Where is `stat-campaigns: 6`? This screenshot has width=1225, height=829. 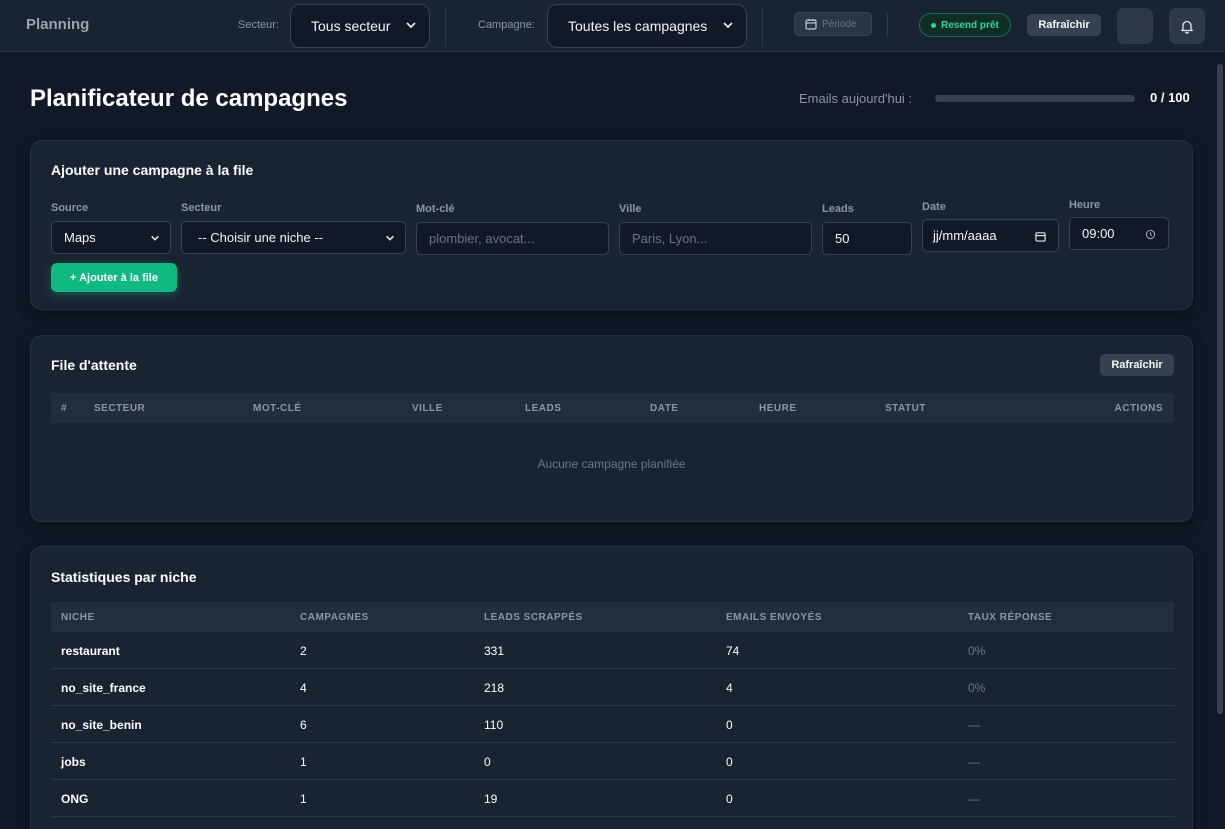 stat-campaigns: 6 is located at coordinates (303, 725).